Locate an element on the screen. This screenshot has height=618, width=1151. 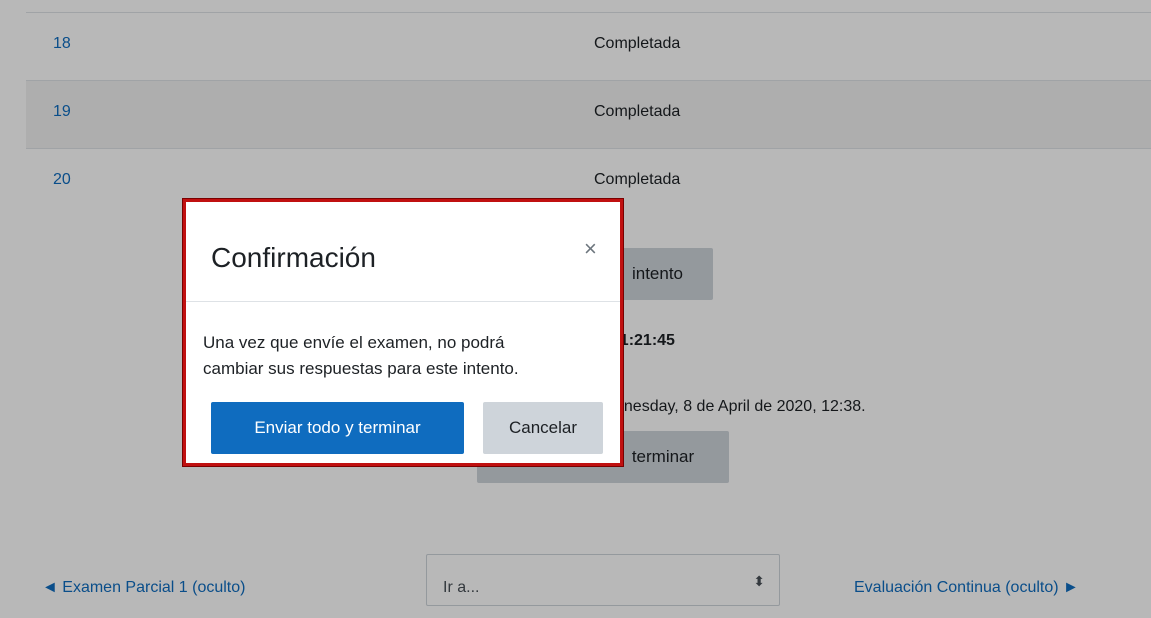
dialog-header: Confirmación × is located at coordinates (403, 252).